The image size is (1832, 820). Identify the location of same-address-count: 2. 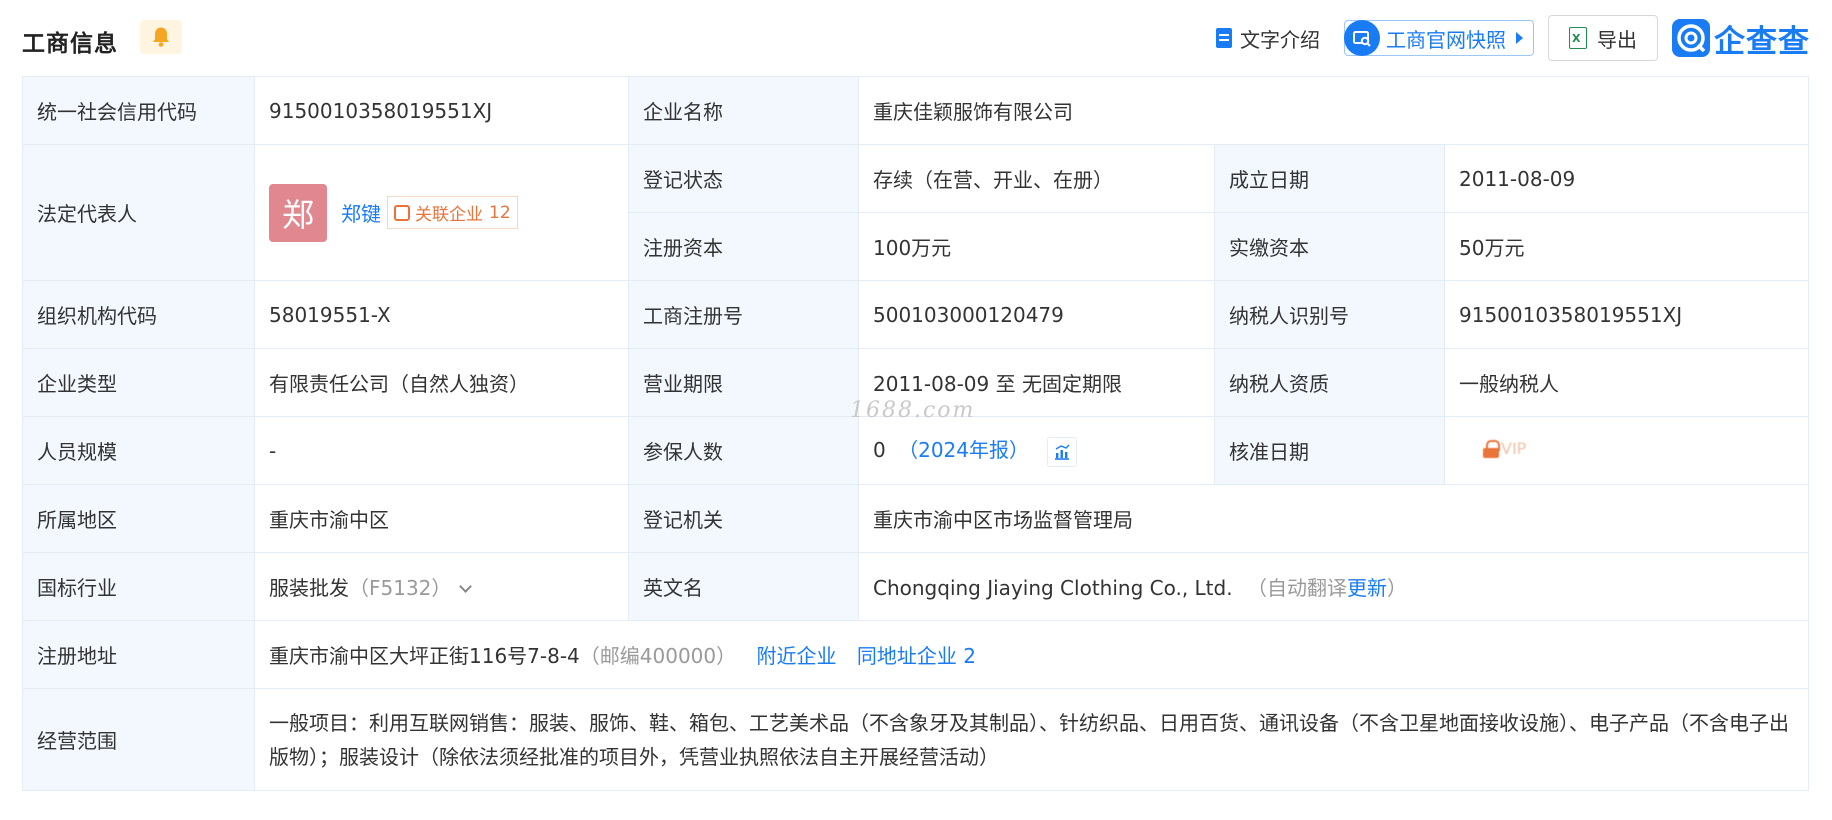
(969, 656).